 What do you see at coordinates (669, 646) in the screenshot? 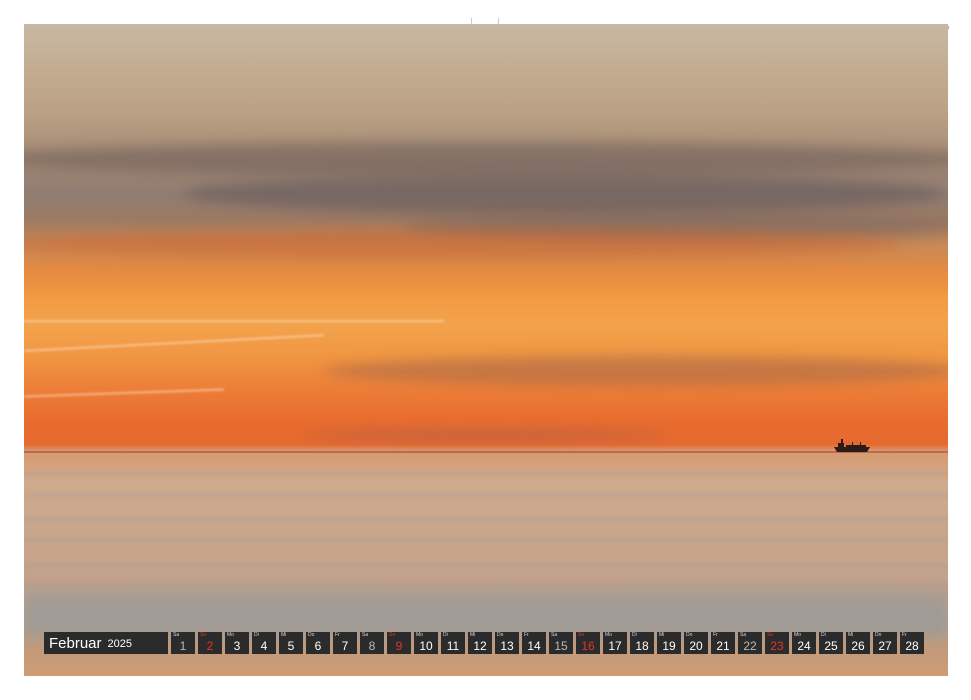
I see `day-number: 19` at bounding box center [669, 646].